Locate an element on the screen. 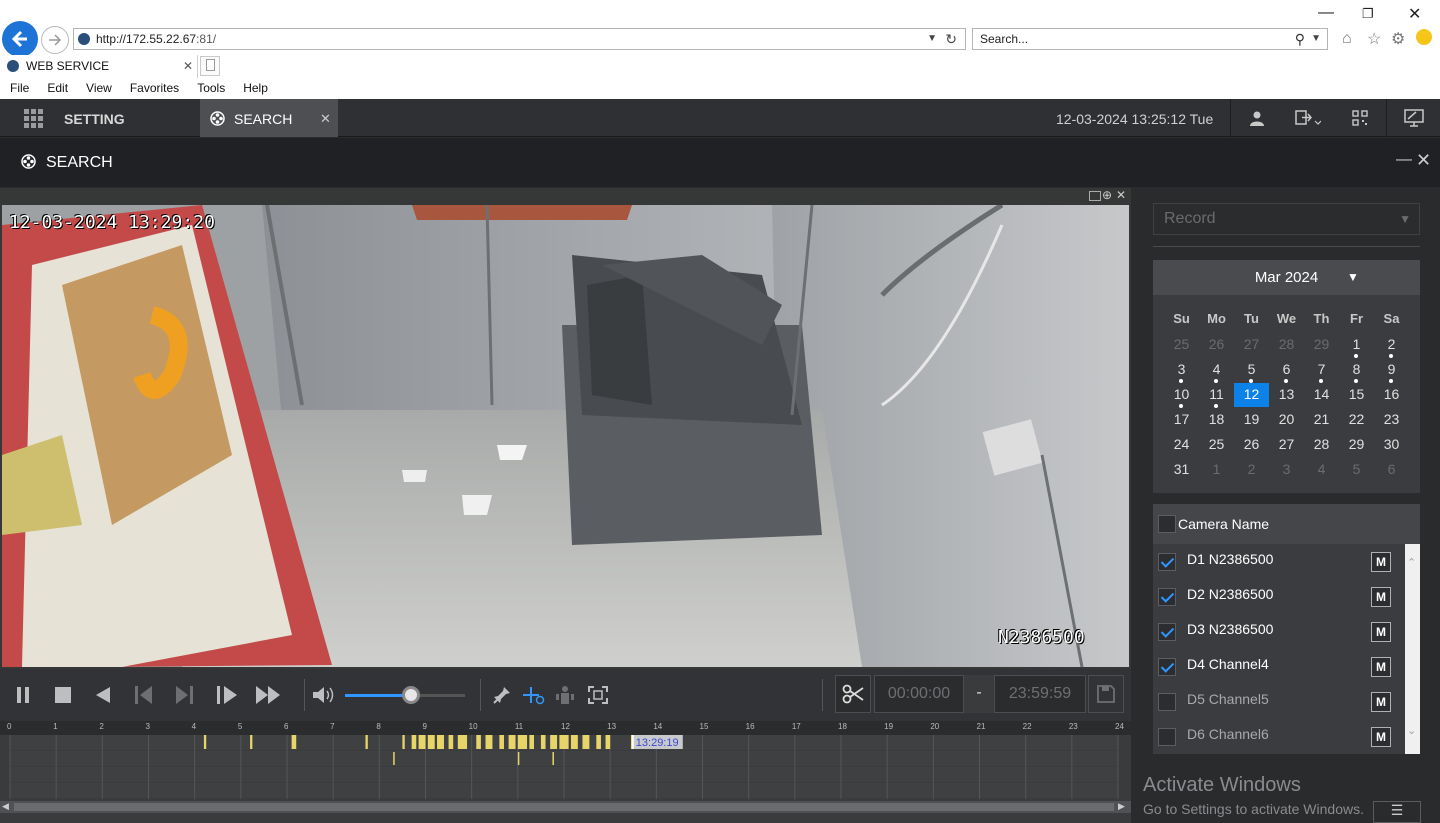 The width and height of the screenshot is (1440, 823). calendar-day: 10 is located at coordinates (1181, 395).